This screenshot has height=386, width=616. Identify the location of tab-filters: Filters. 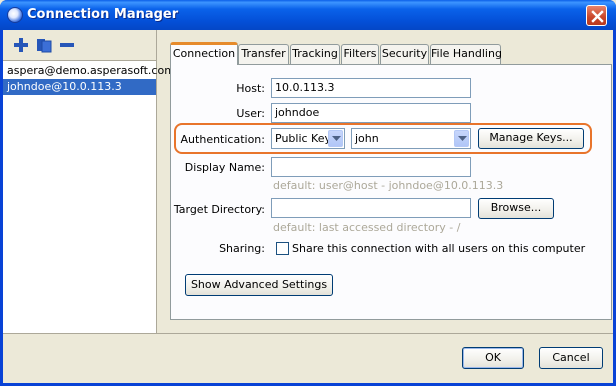
(360, 54).